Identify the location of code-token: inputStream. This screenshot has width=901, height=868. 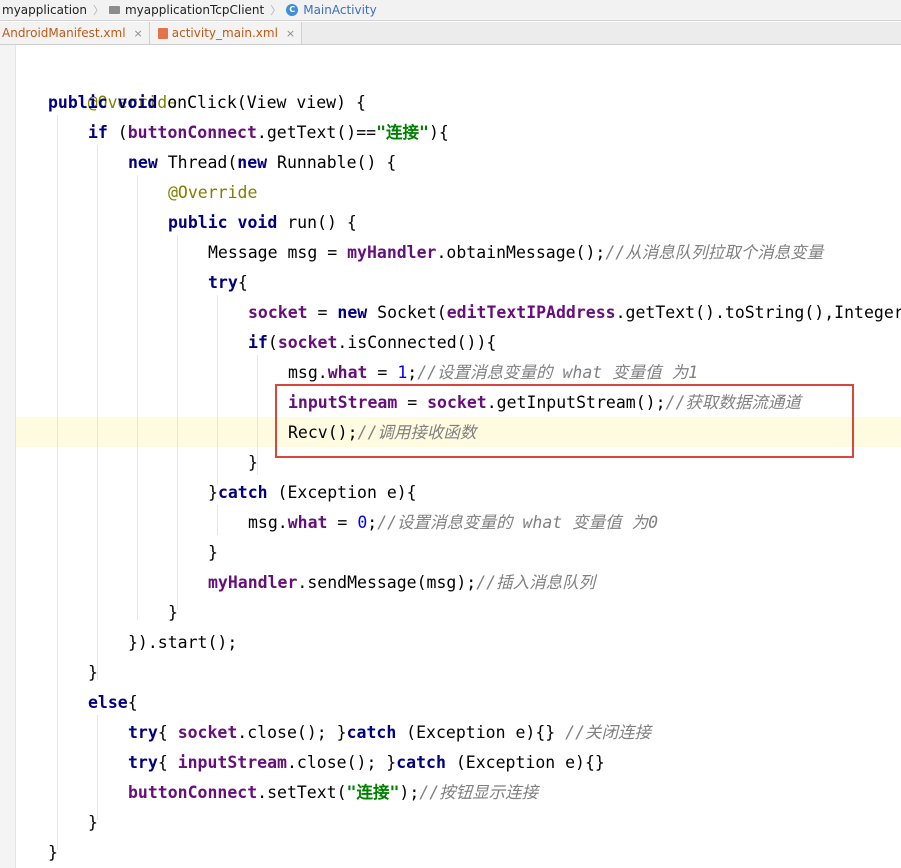
(232, 762).